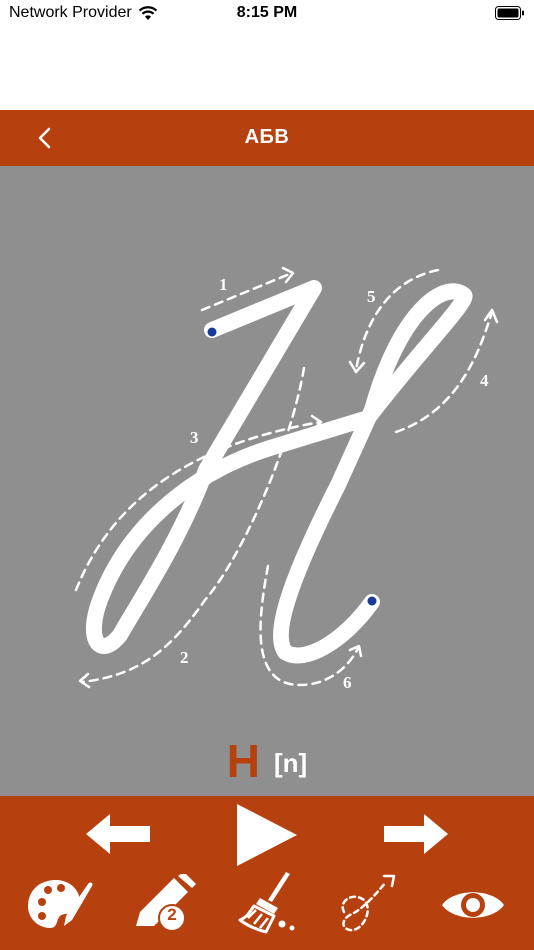  I want to click on play-icon, so click(267, 835).